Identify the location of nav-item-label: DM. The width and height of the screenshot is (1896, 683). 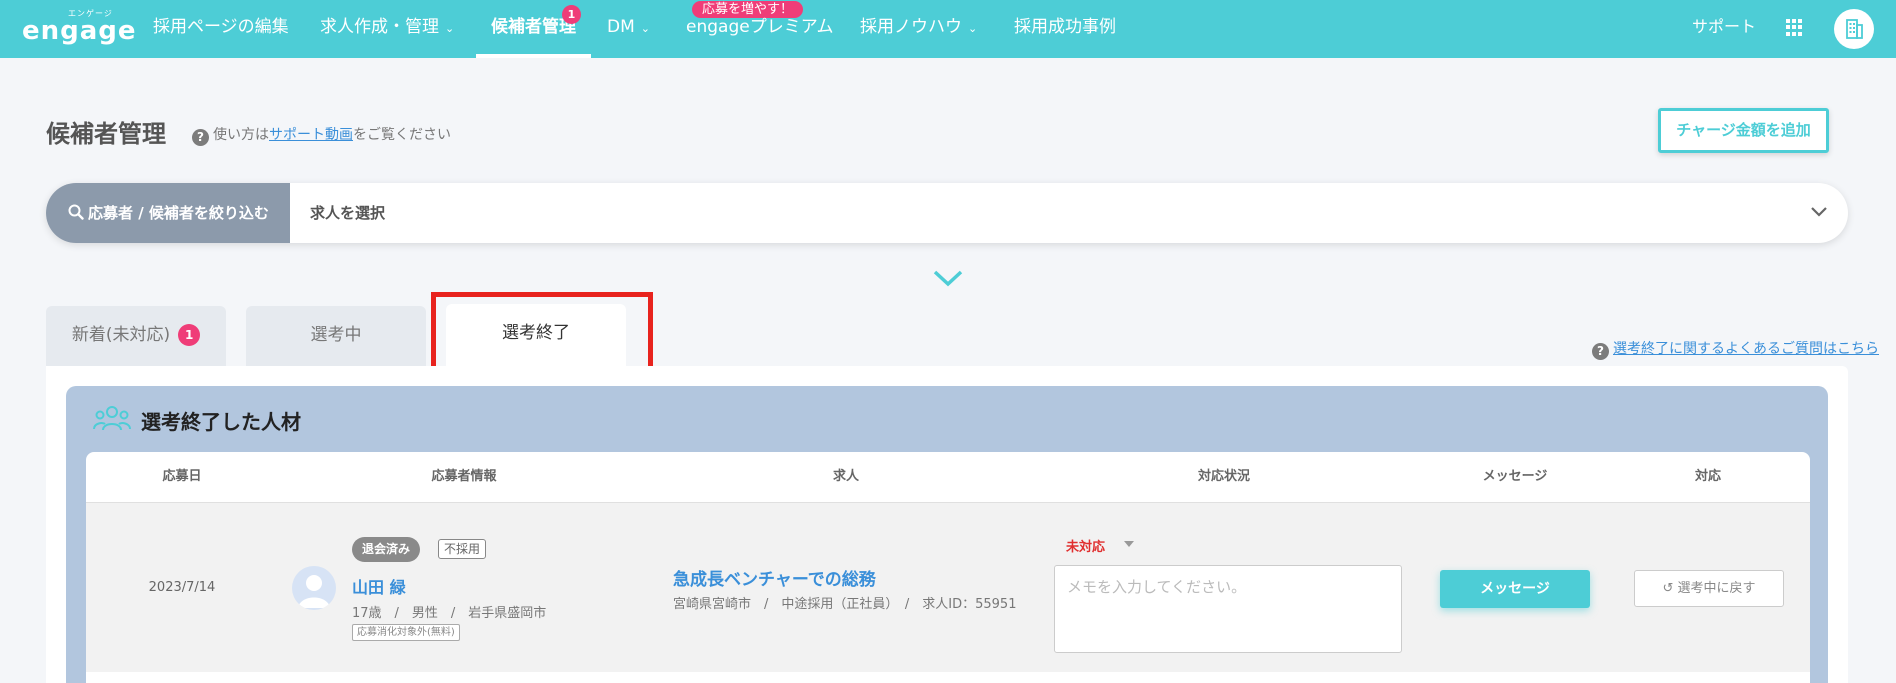
(621, 27).